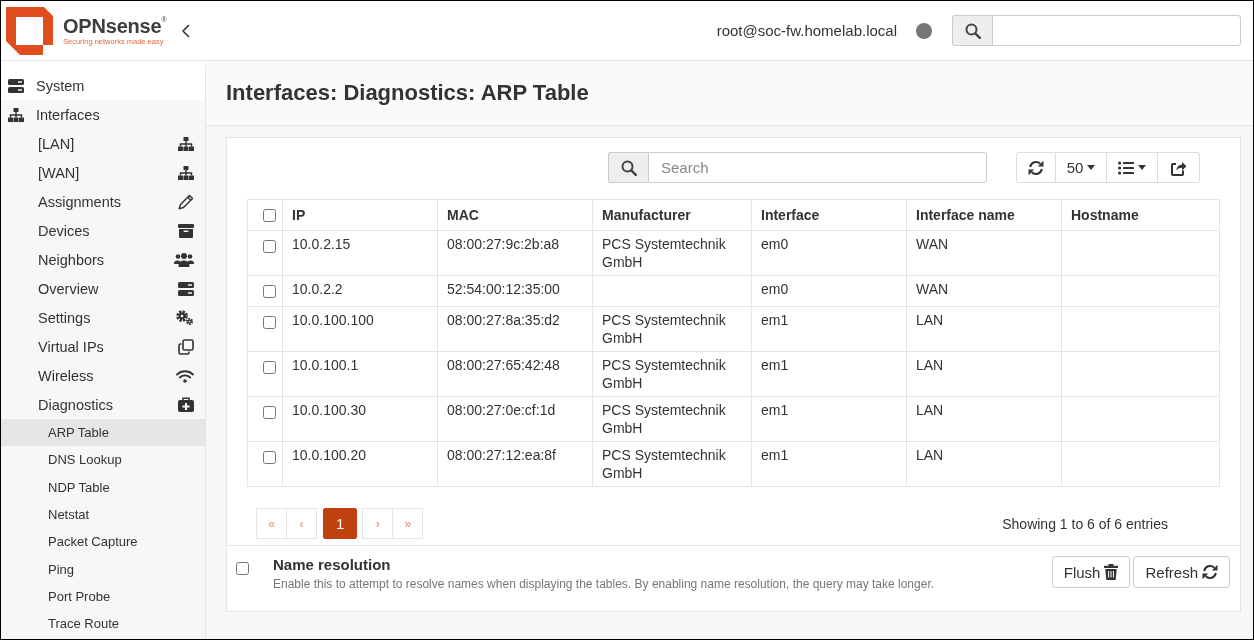  I want to click on export-button, so click(1179, 167).